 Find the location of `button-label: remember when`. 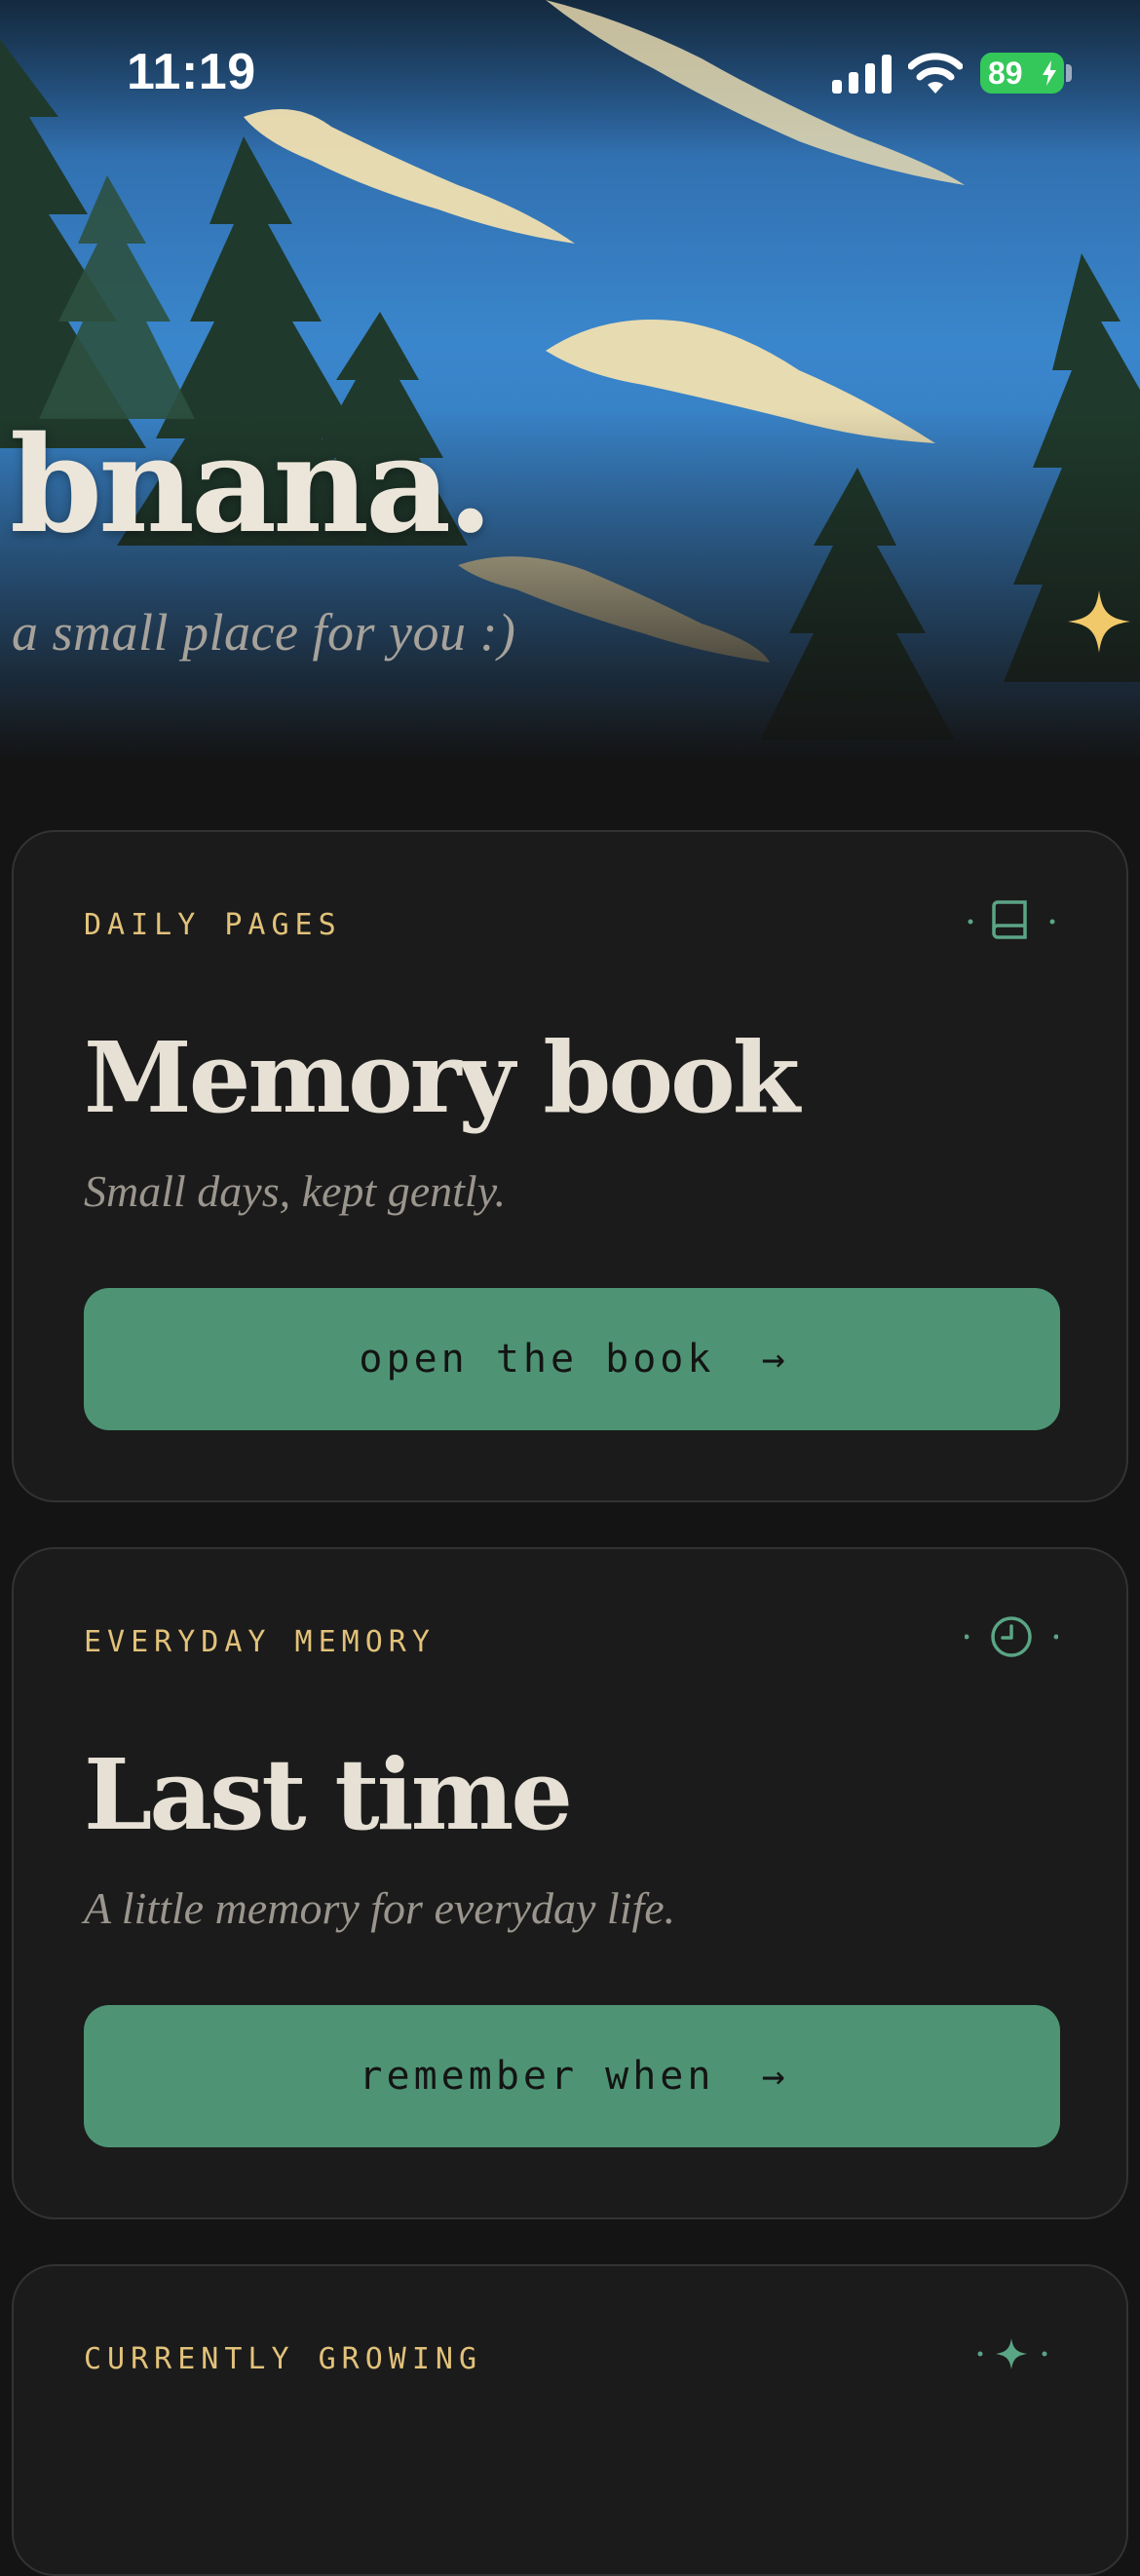

button-label: remember when is located at coordinates (537, 2076).